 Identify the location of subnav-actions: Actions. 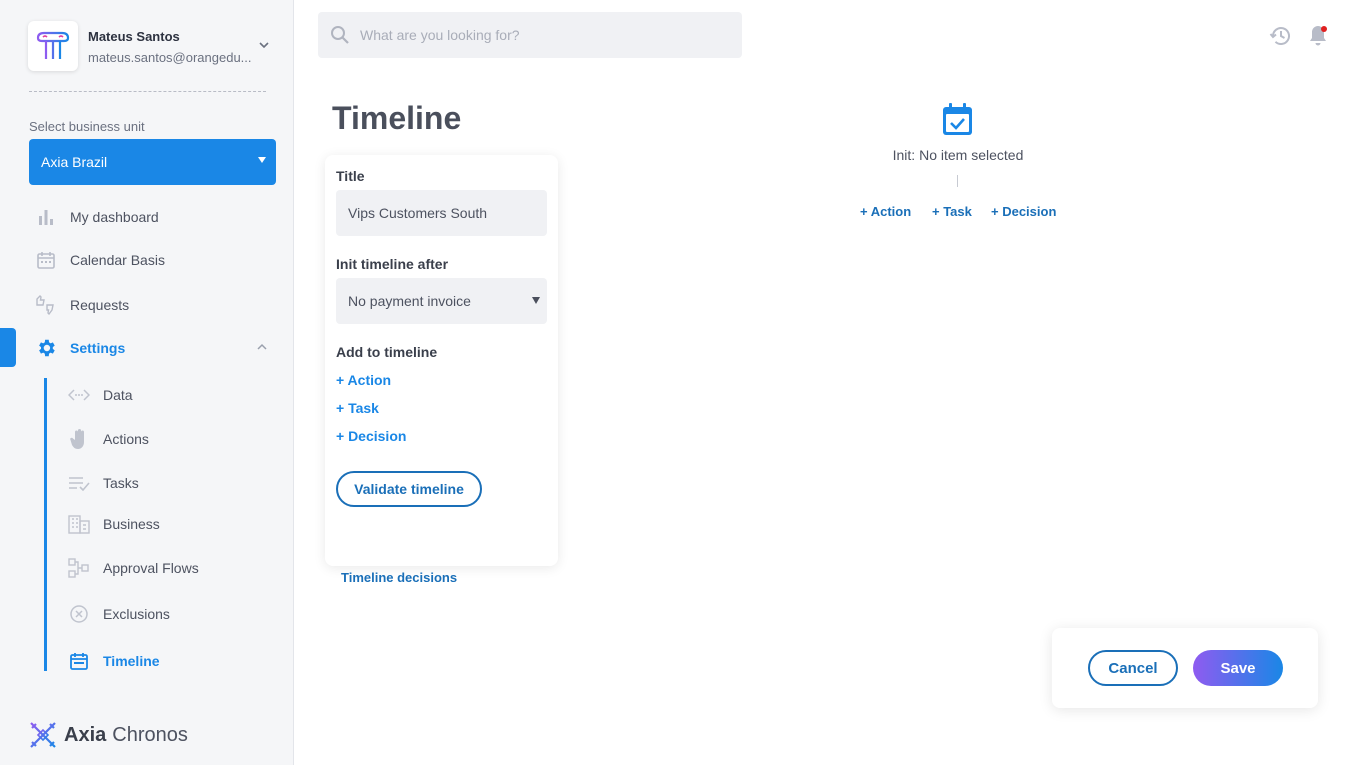
(108, 439).